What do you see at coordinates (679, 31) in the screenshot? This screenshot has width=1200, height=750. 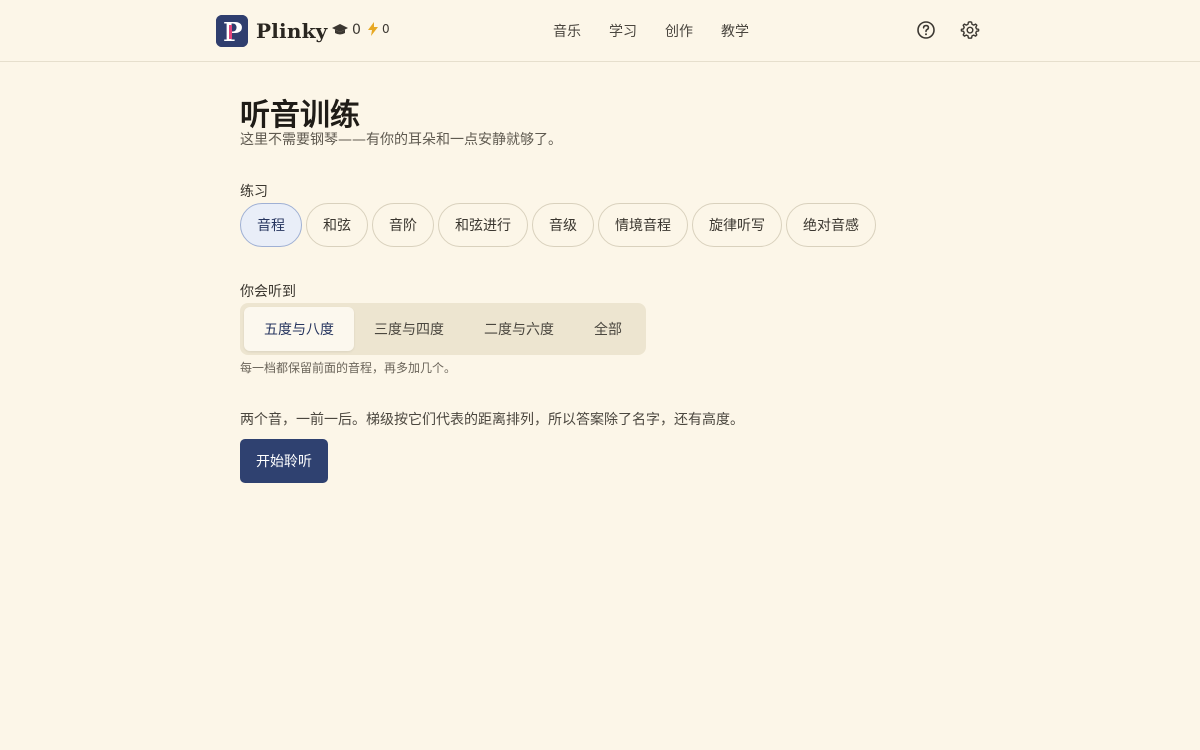 I see `nav-item-create: 创作` at bounding box center [679, 31].